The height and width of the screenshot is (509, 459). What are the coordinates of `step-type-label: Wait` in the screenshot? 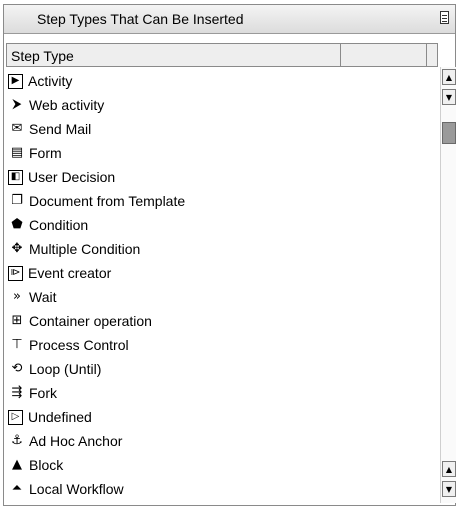 It's located at (43, 297).